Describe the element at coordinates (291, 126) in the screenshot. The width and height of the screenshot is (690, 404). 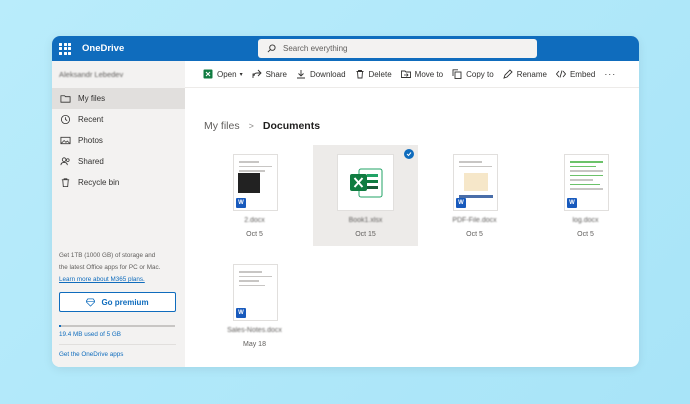
I see `page-title: Documents` at that location.